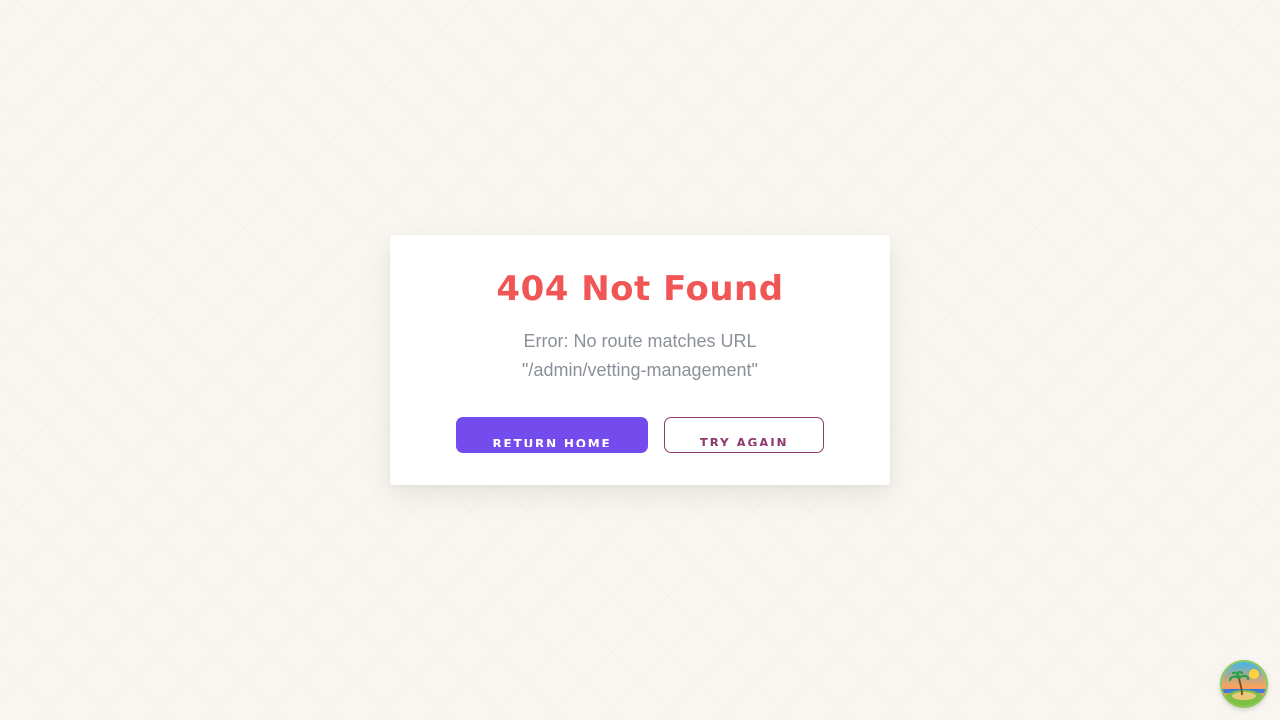 The width and height of the screenshot is (1280, 720). Describe the element at coordinates (552, 435) in the screenshot. I see `return-home-button: Return Home` at that location.